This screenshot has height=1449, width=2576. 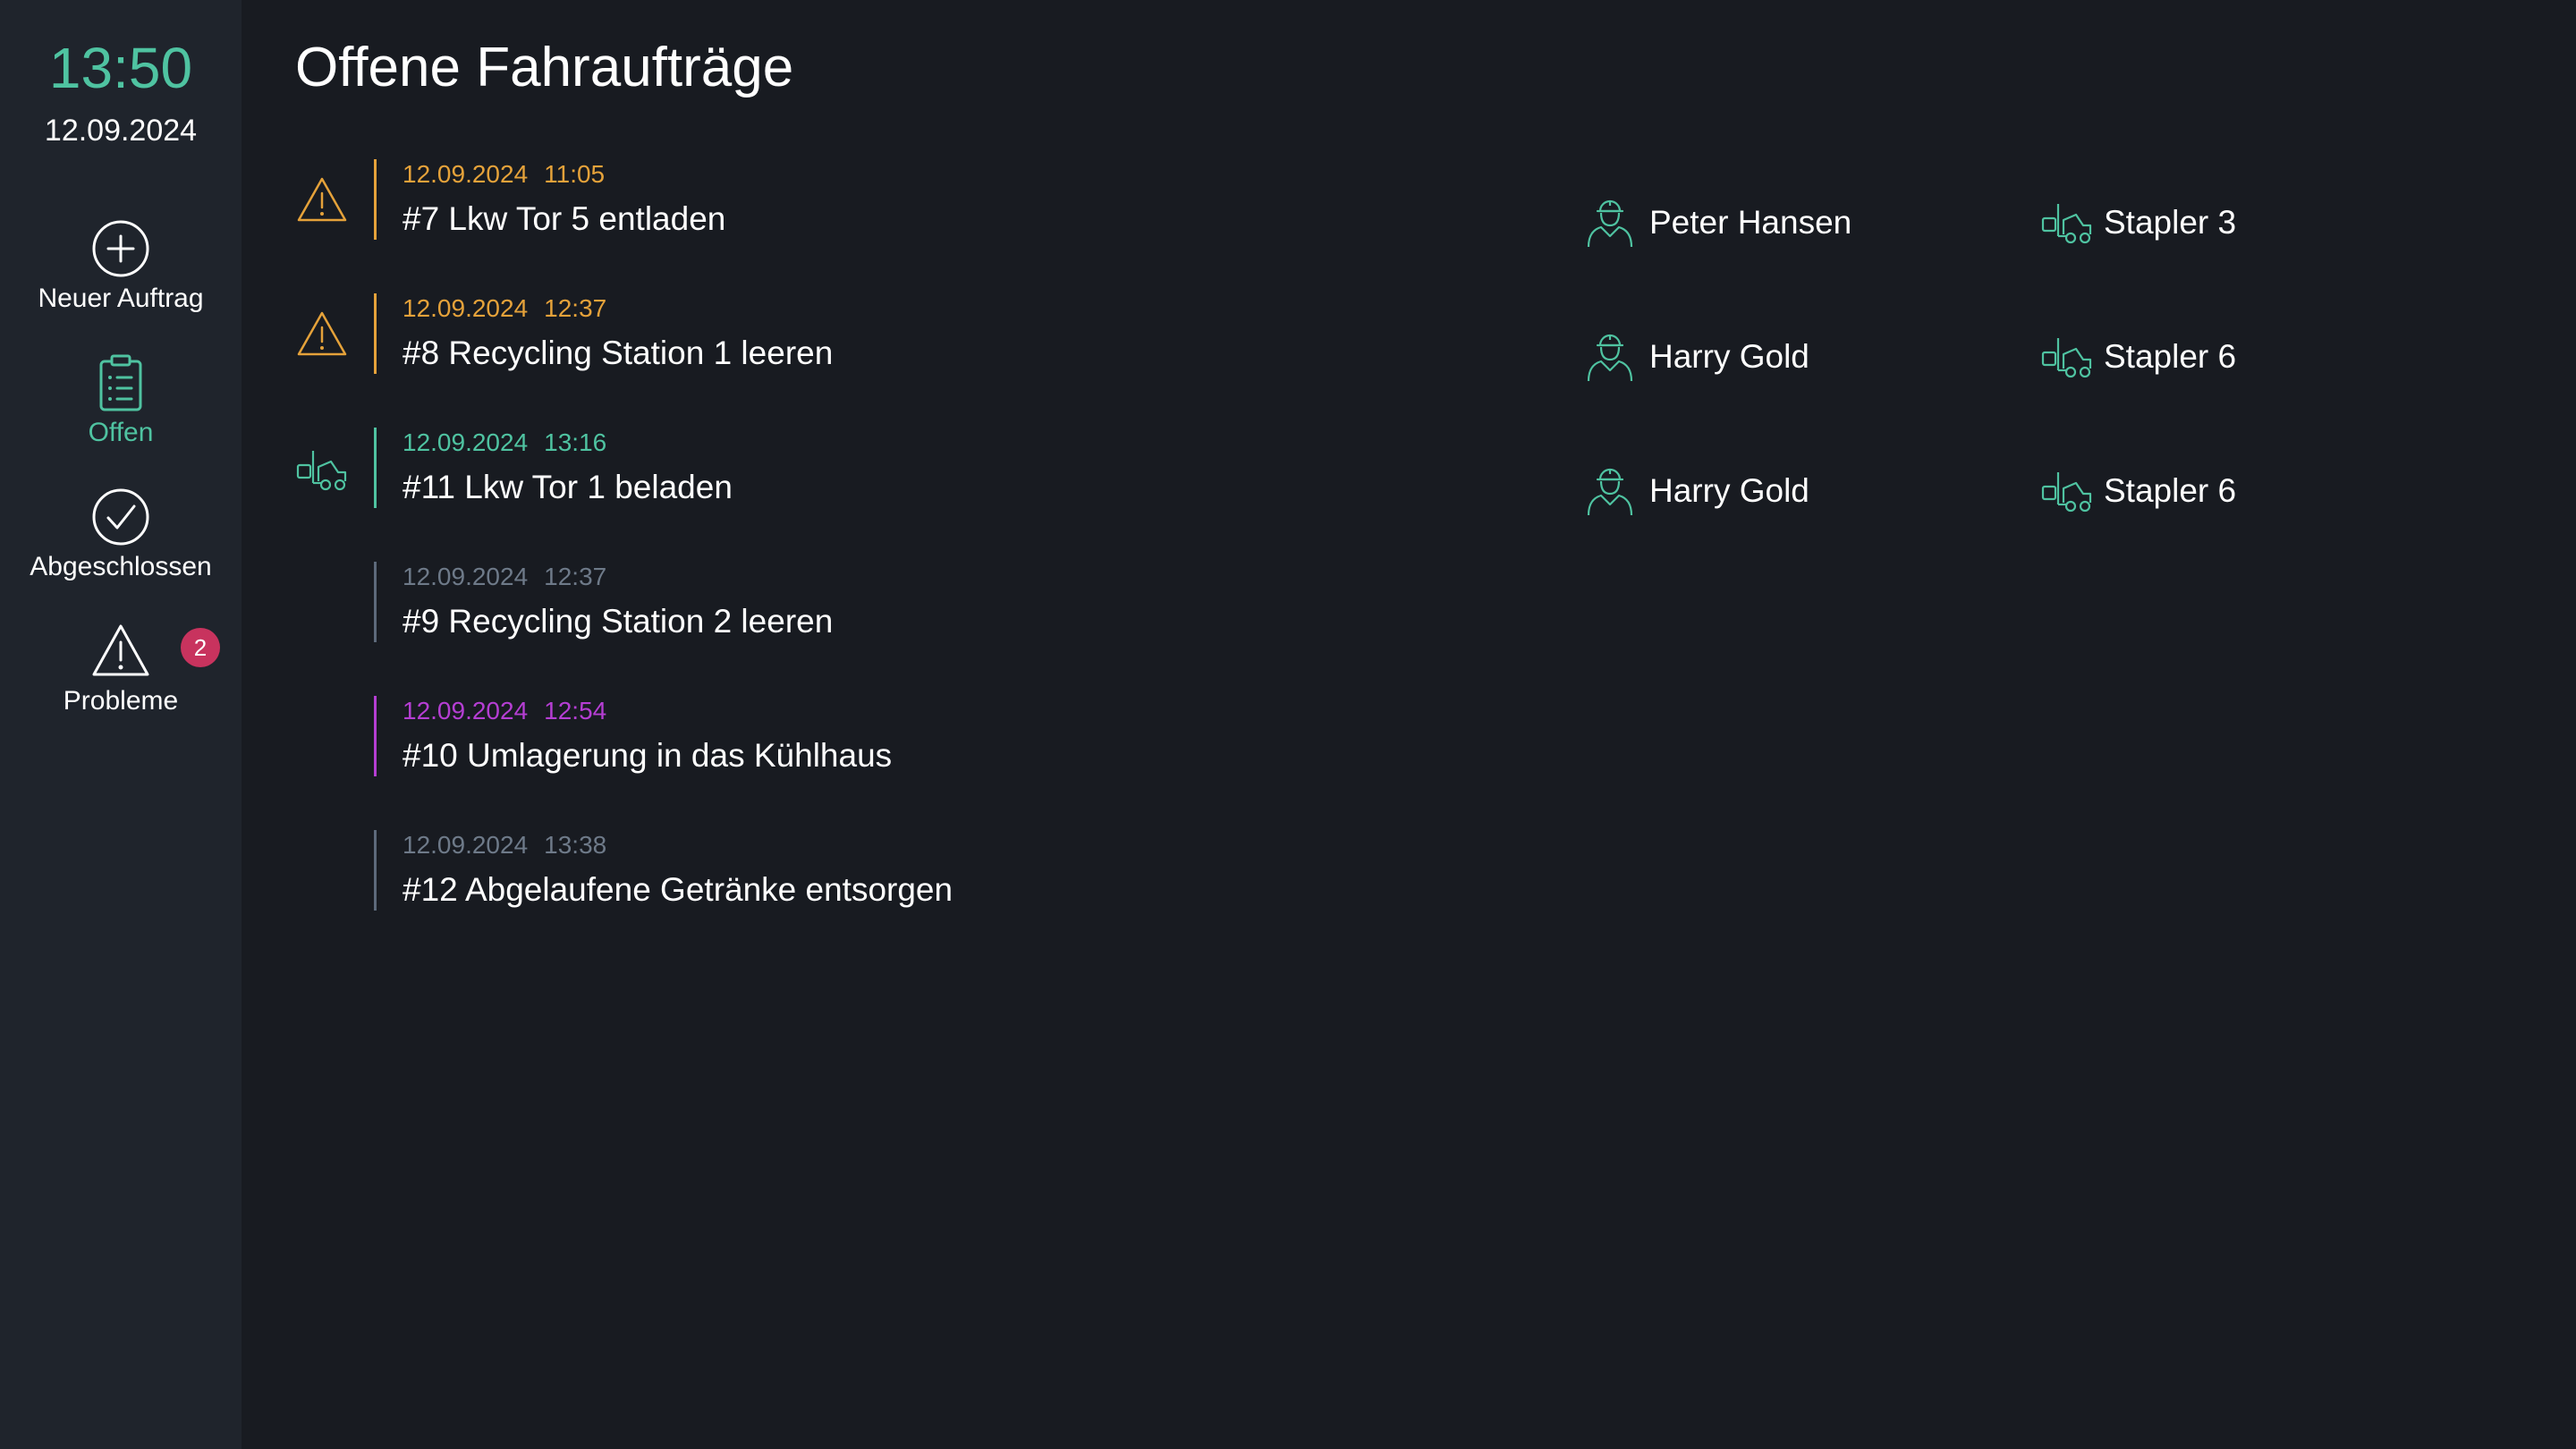 I want to click on nav-open-label: Offen, so click(x=121, y=432).